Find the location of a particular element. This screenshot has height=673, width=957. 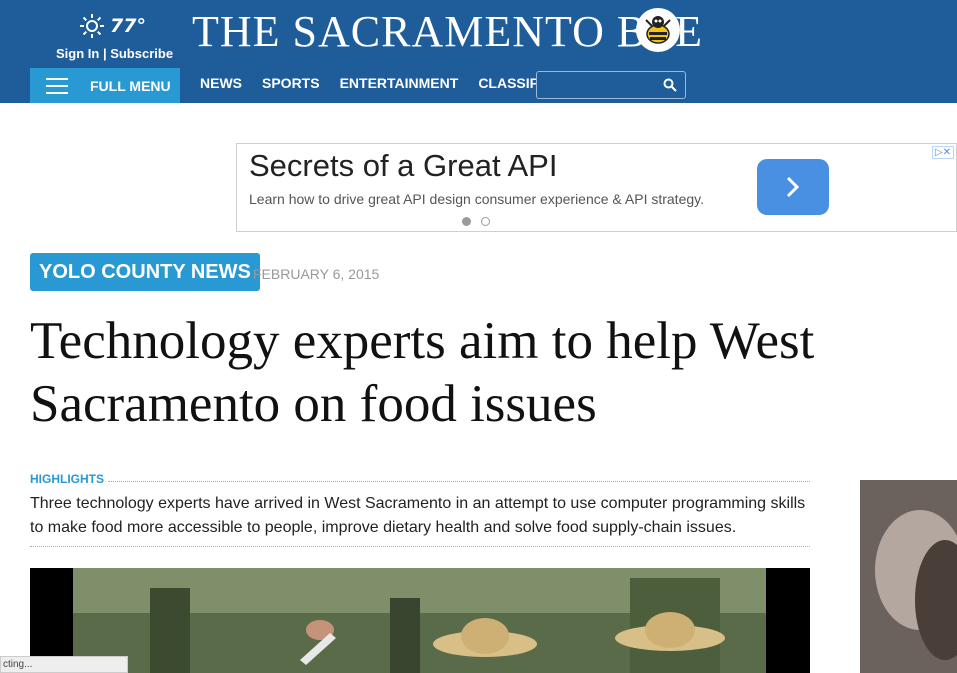

ad-arrow-button is located at coordinates (793, 187).